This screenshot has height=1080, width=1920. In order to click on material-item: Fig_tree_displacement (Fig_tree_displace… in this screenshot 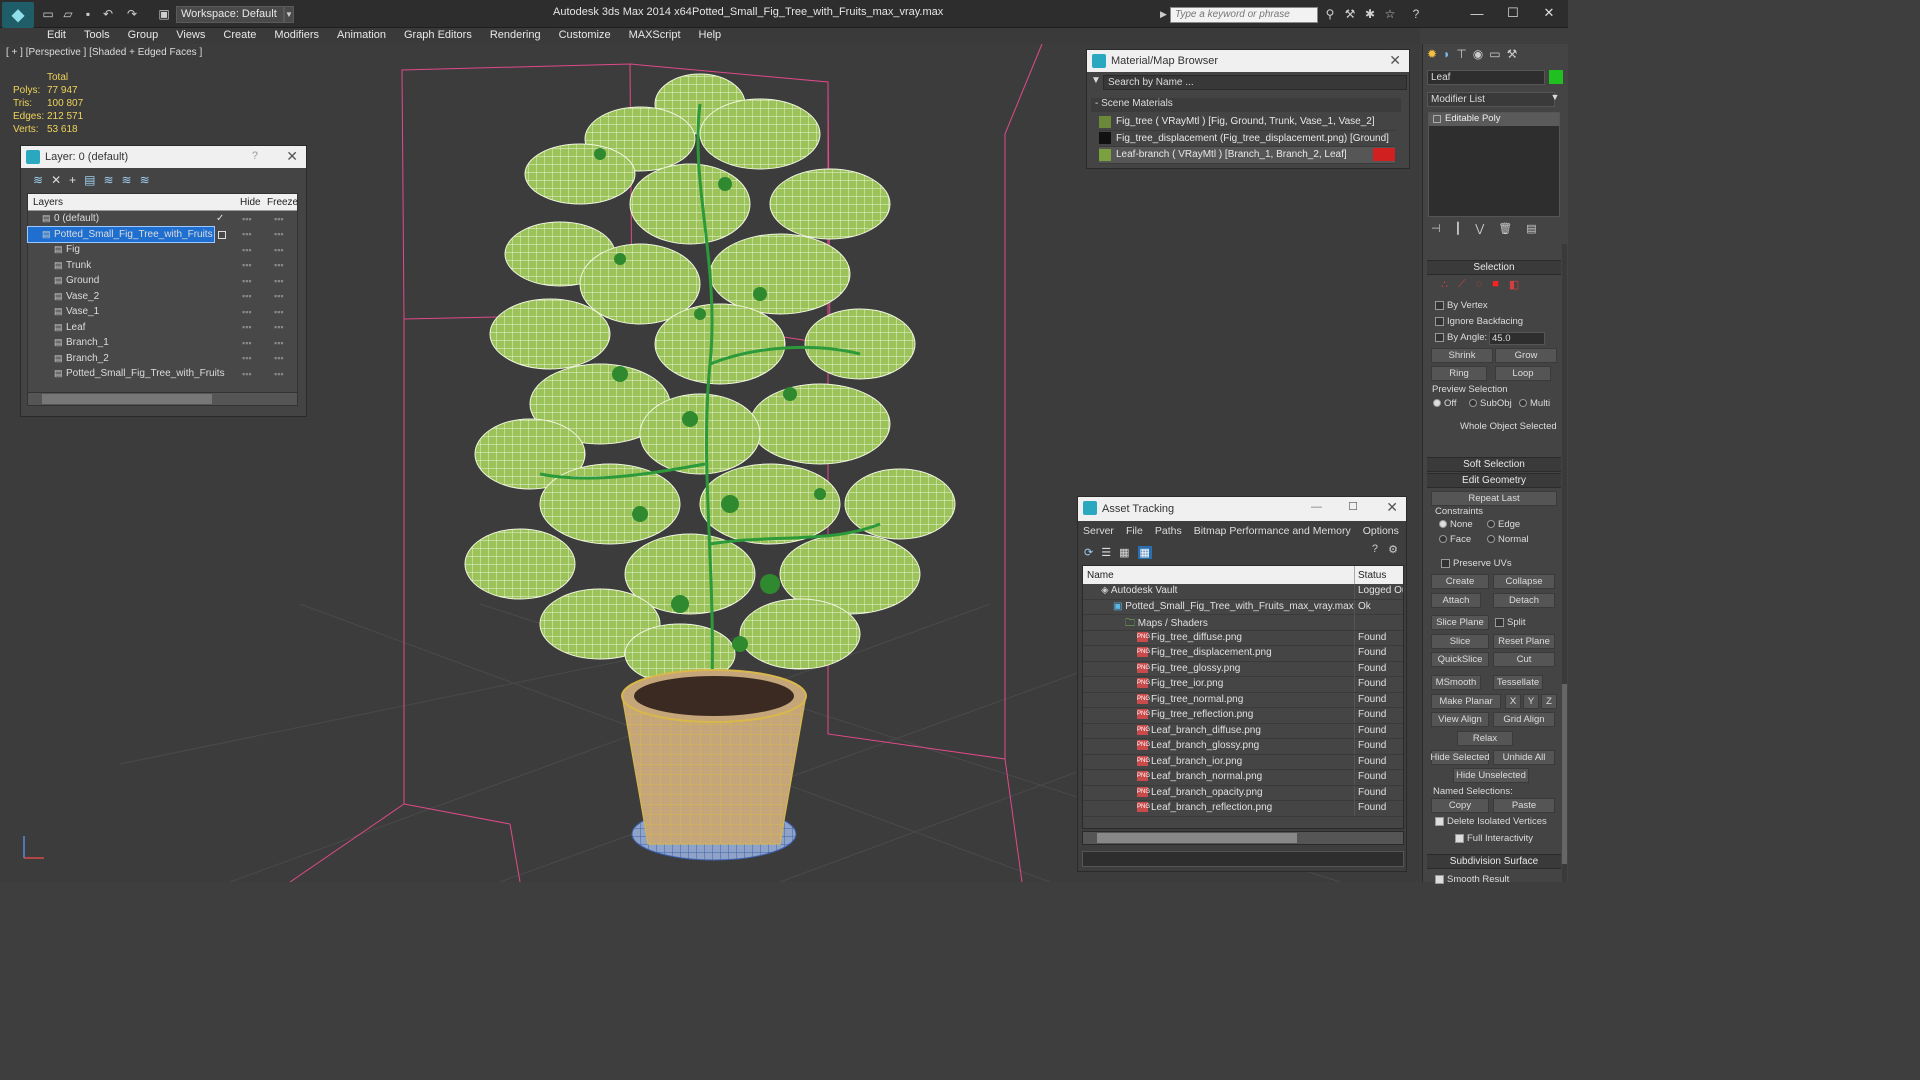, I will do `click(1247, 139)`.